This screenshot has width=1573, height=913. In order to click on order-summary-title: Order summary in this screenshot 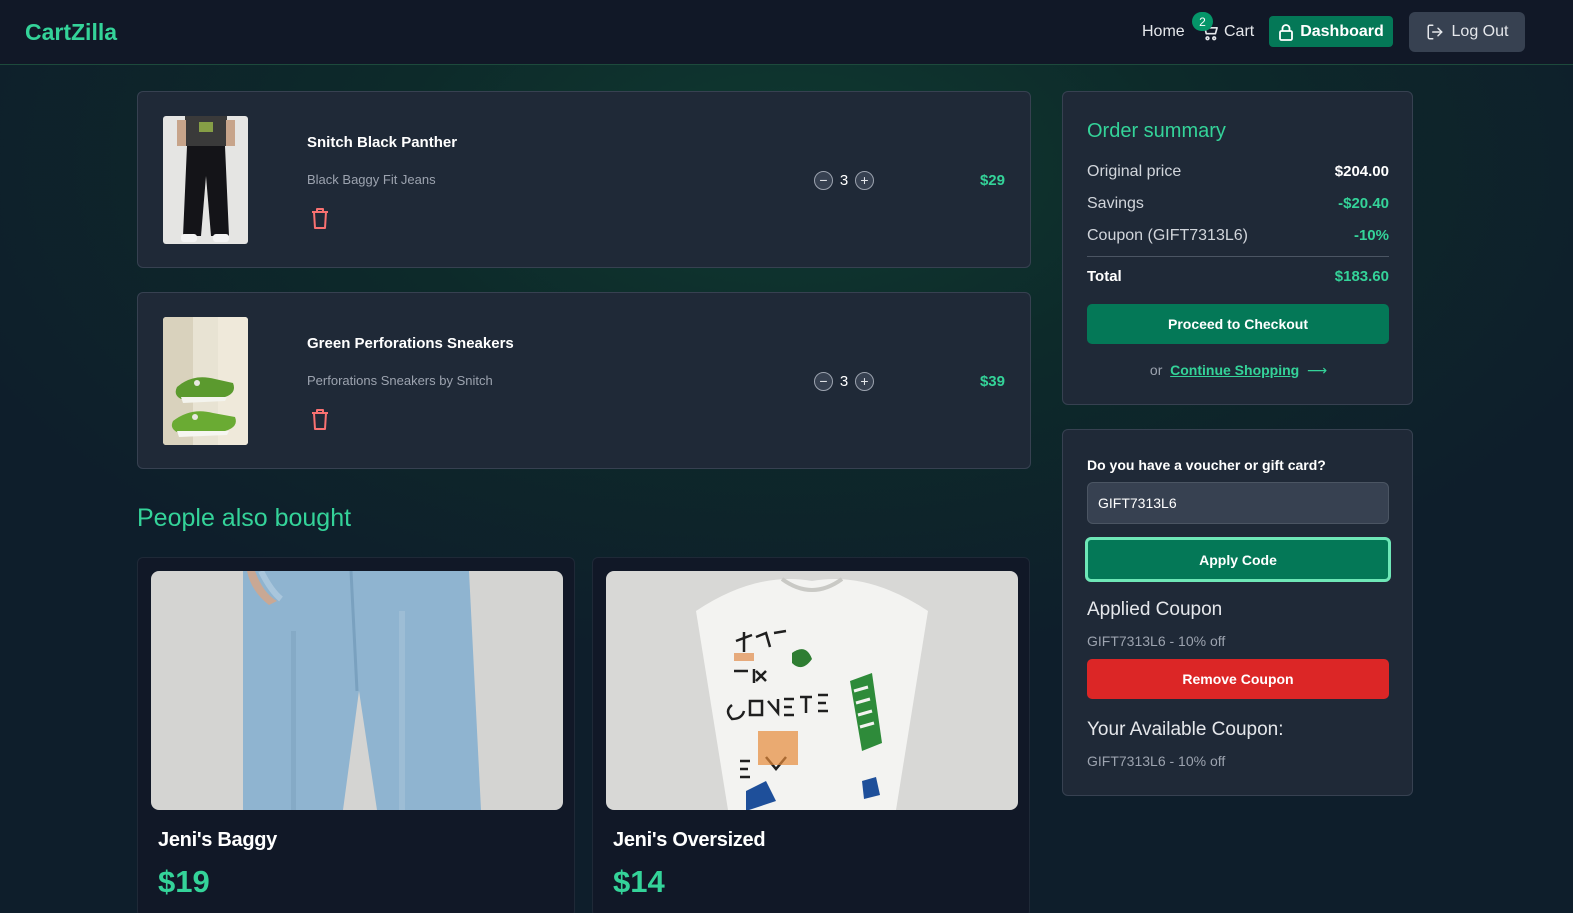, I will do `click(1156, 131)`.